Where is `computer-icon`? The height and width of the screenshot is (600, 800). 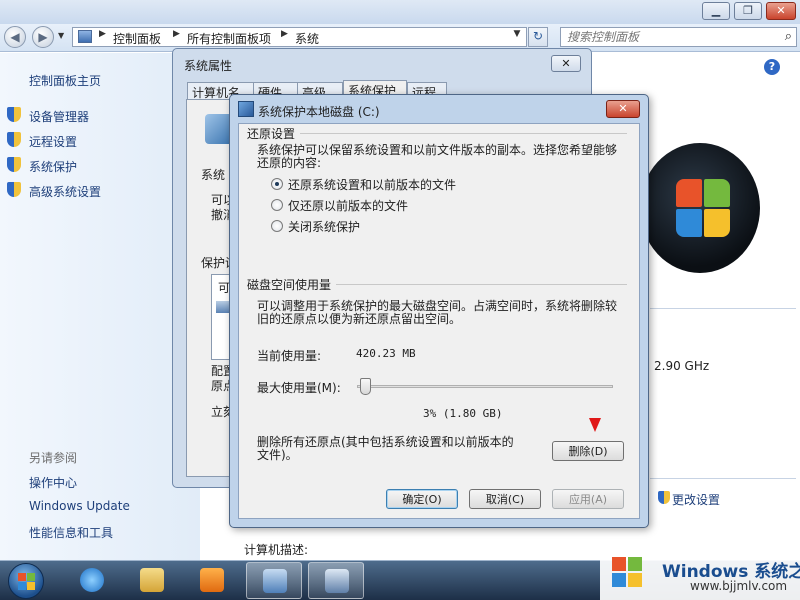 computer-icon is located at coordinates (337, 581).